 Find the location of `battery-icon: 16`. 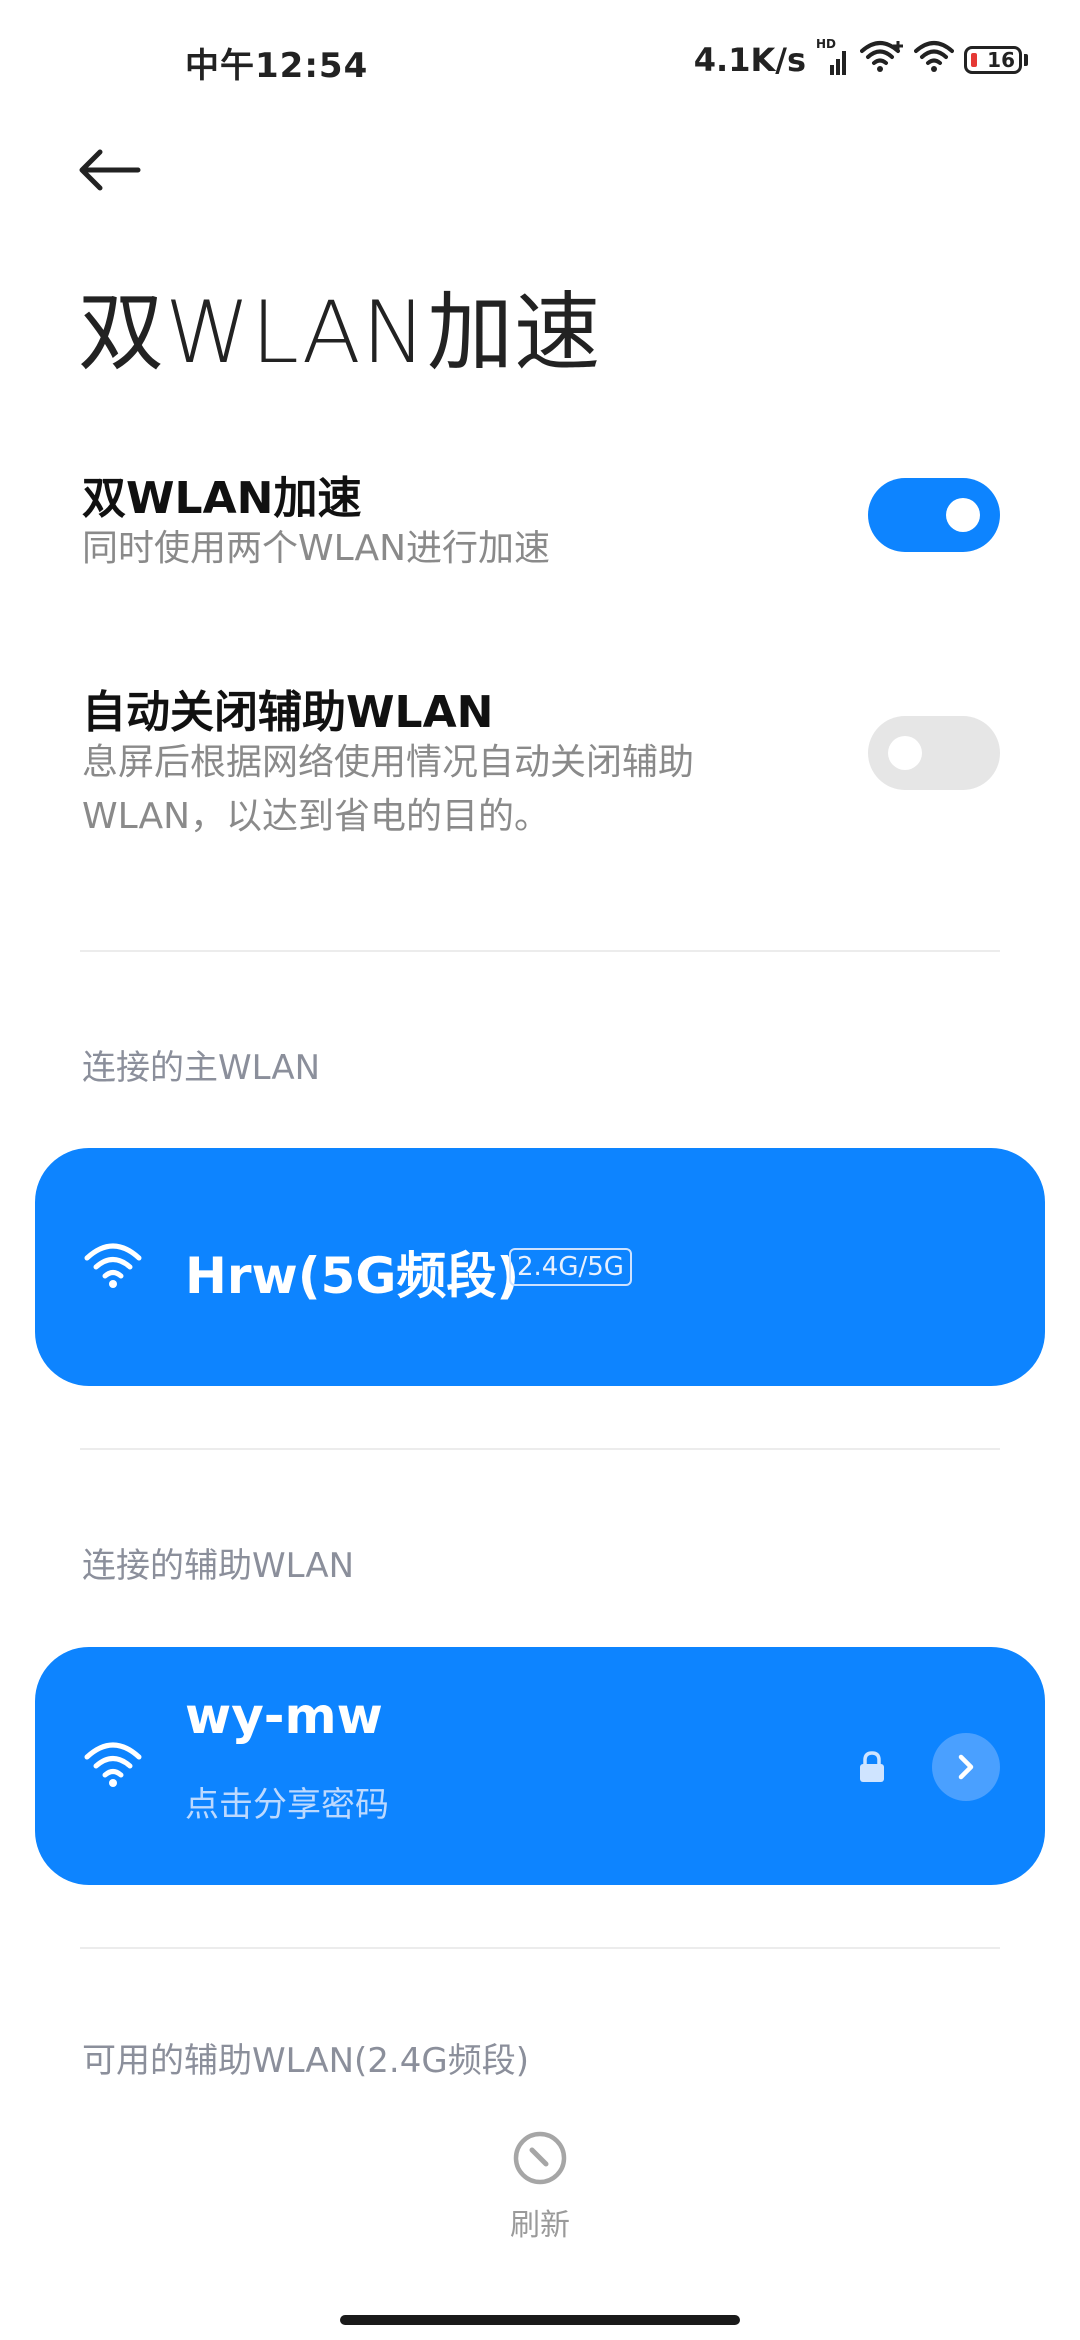

battery-icon: 16 is located at coordinates (996, 60).